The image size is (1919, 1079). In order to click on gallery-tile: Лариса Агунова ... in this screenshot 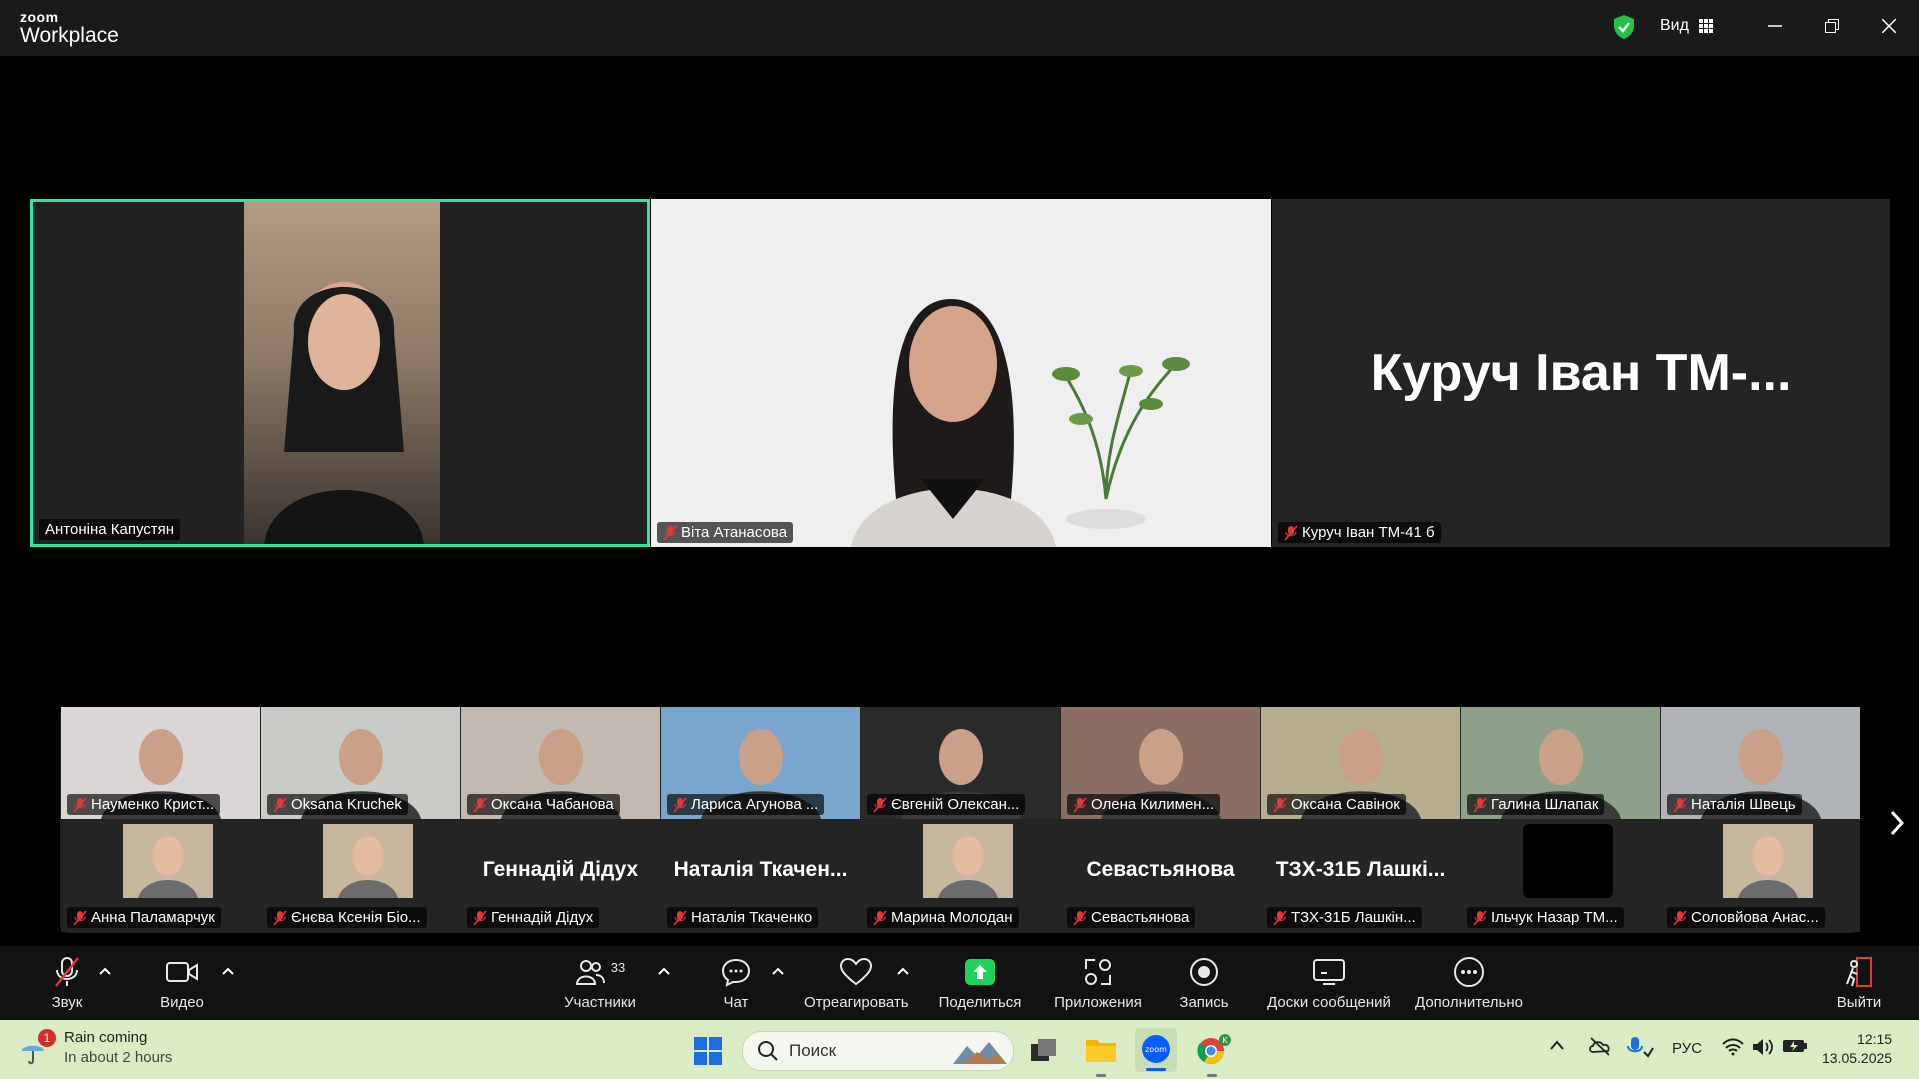, I will do `click(760, 763)`.